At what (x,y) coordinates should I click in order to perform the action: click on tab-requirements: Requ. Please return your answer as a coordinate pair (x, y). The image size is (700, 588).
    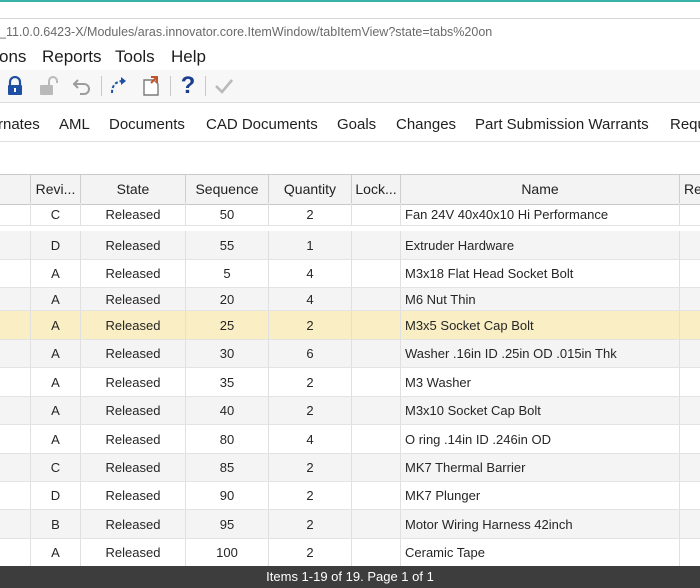
    Looking at the image, I should click on (685, 124).